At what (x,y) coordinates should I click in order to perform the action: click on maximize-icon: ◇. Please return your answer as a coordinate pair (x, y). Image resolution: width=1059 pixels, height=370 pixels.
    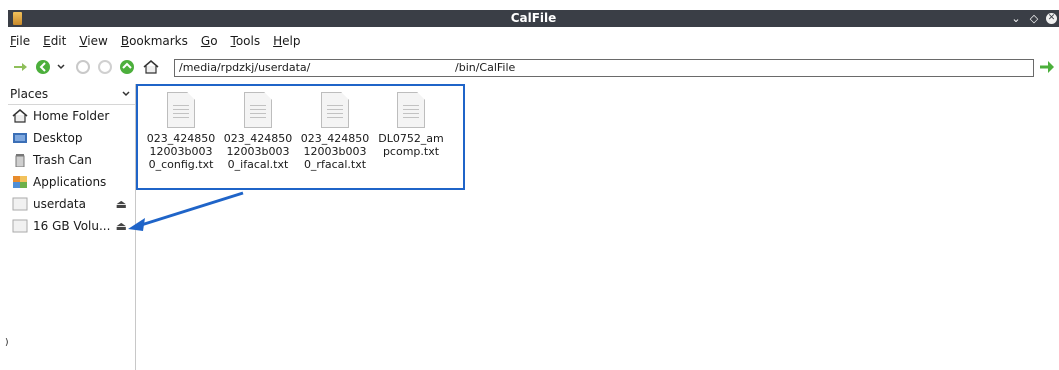
    Looking at the image, I should click on (1034, 18).